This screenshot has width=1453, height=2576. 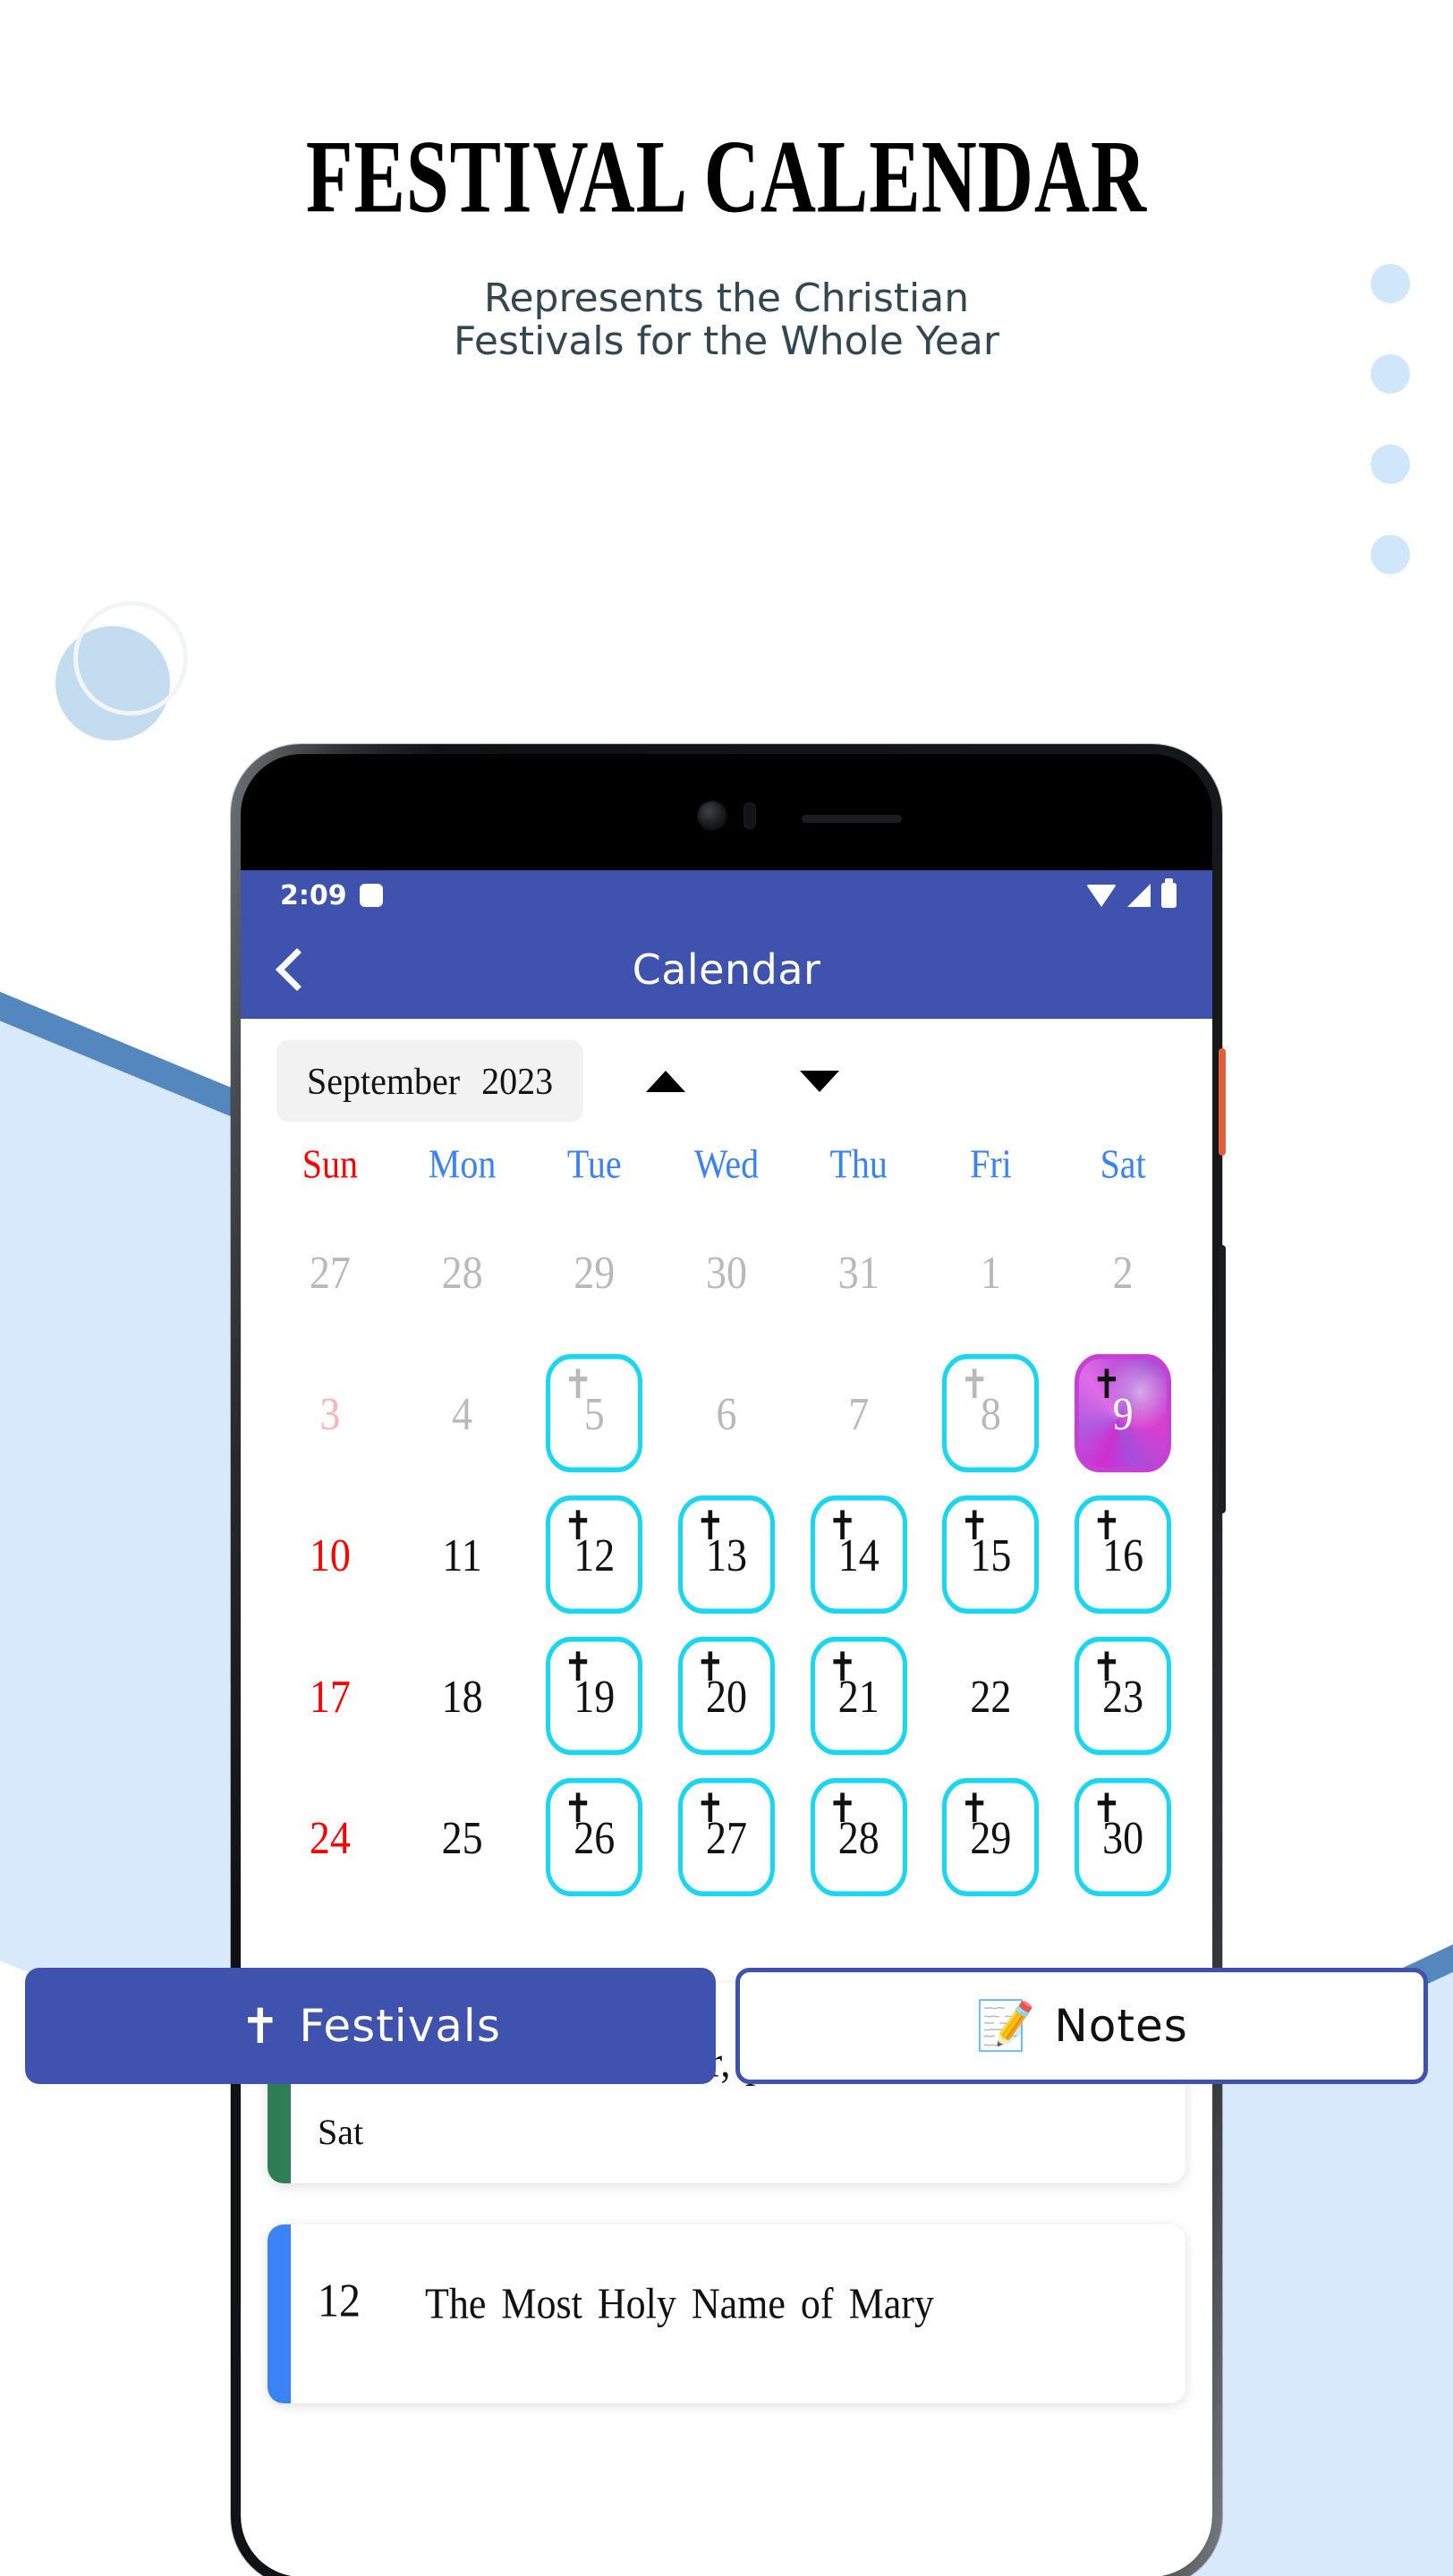 I want to click on signal-icon, so click(x=1139, y=895).